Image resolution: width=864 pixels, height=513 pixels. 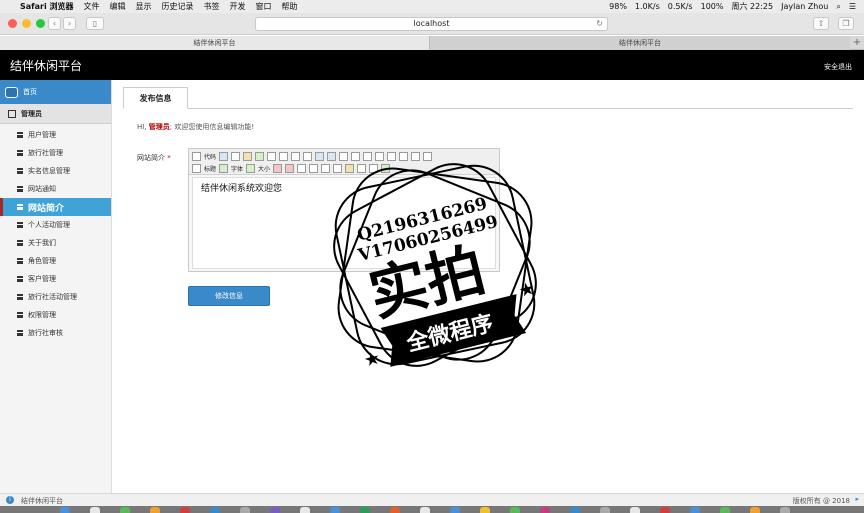 I want to click on replace-icon, so click(x=236, y=156).